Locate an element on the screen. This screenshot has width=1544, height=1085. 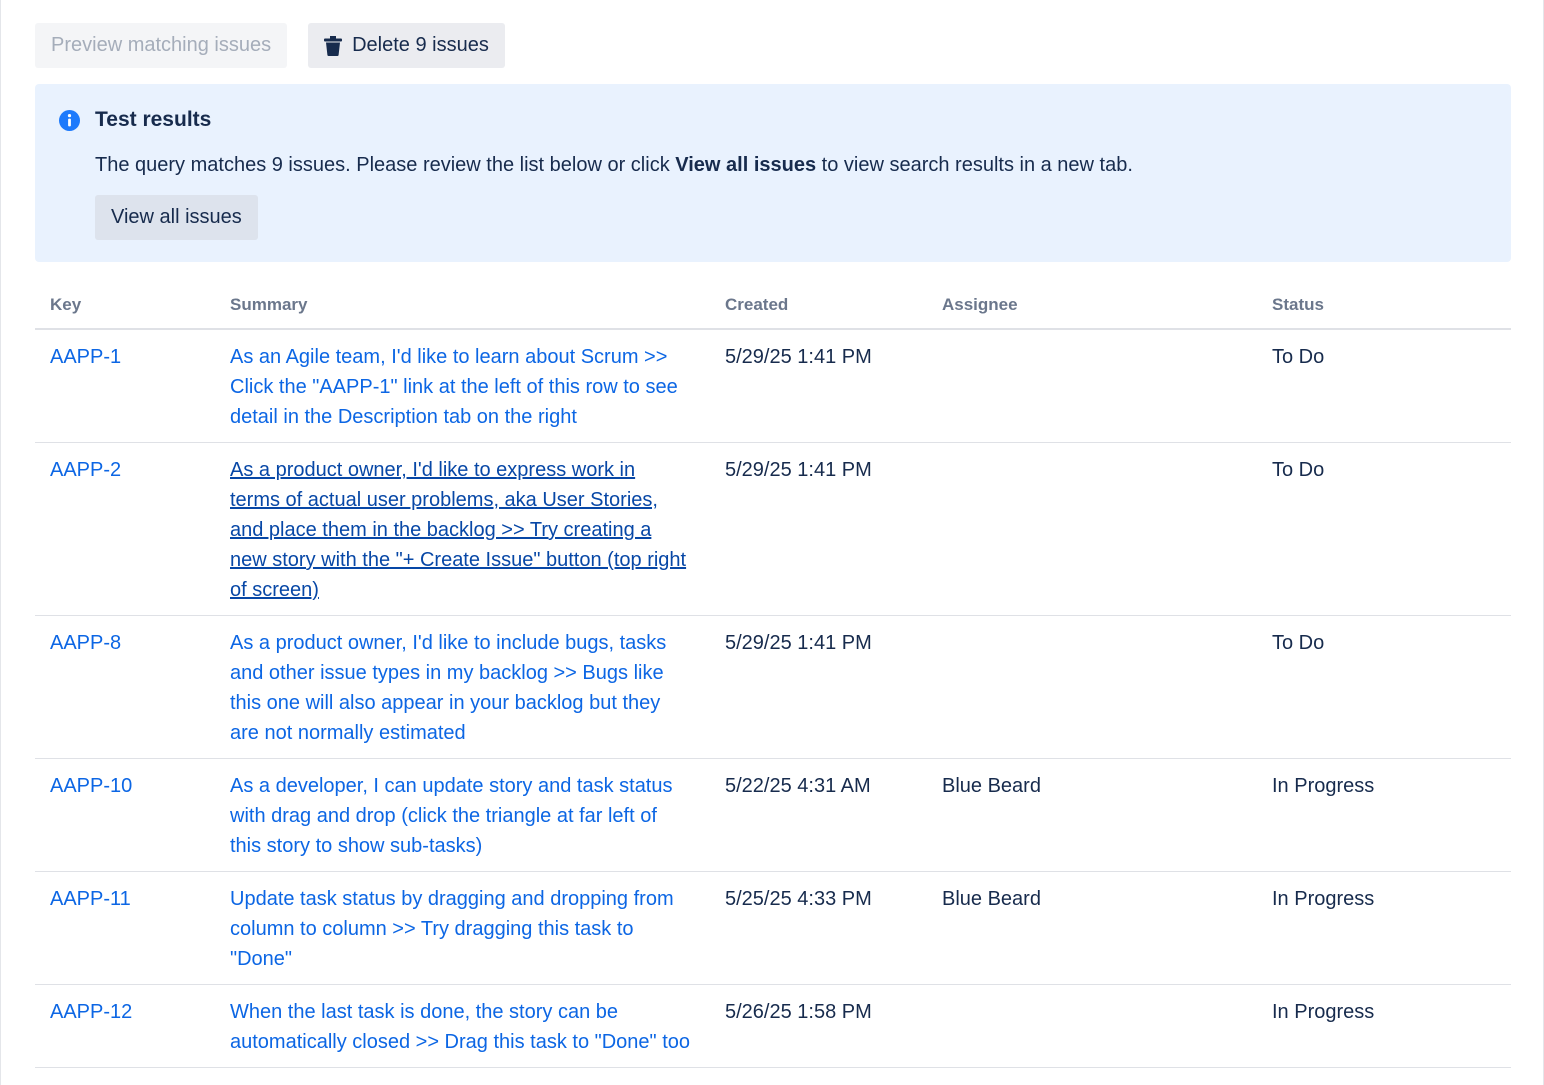
issue-created: 5/25/25 4:33 PM is located at coordinates (818, 928).